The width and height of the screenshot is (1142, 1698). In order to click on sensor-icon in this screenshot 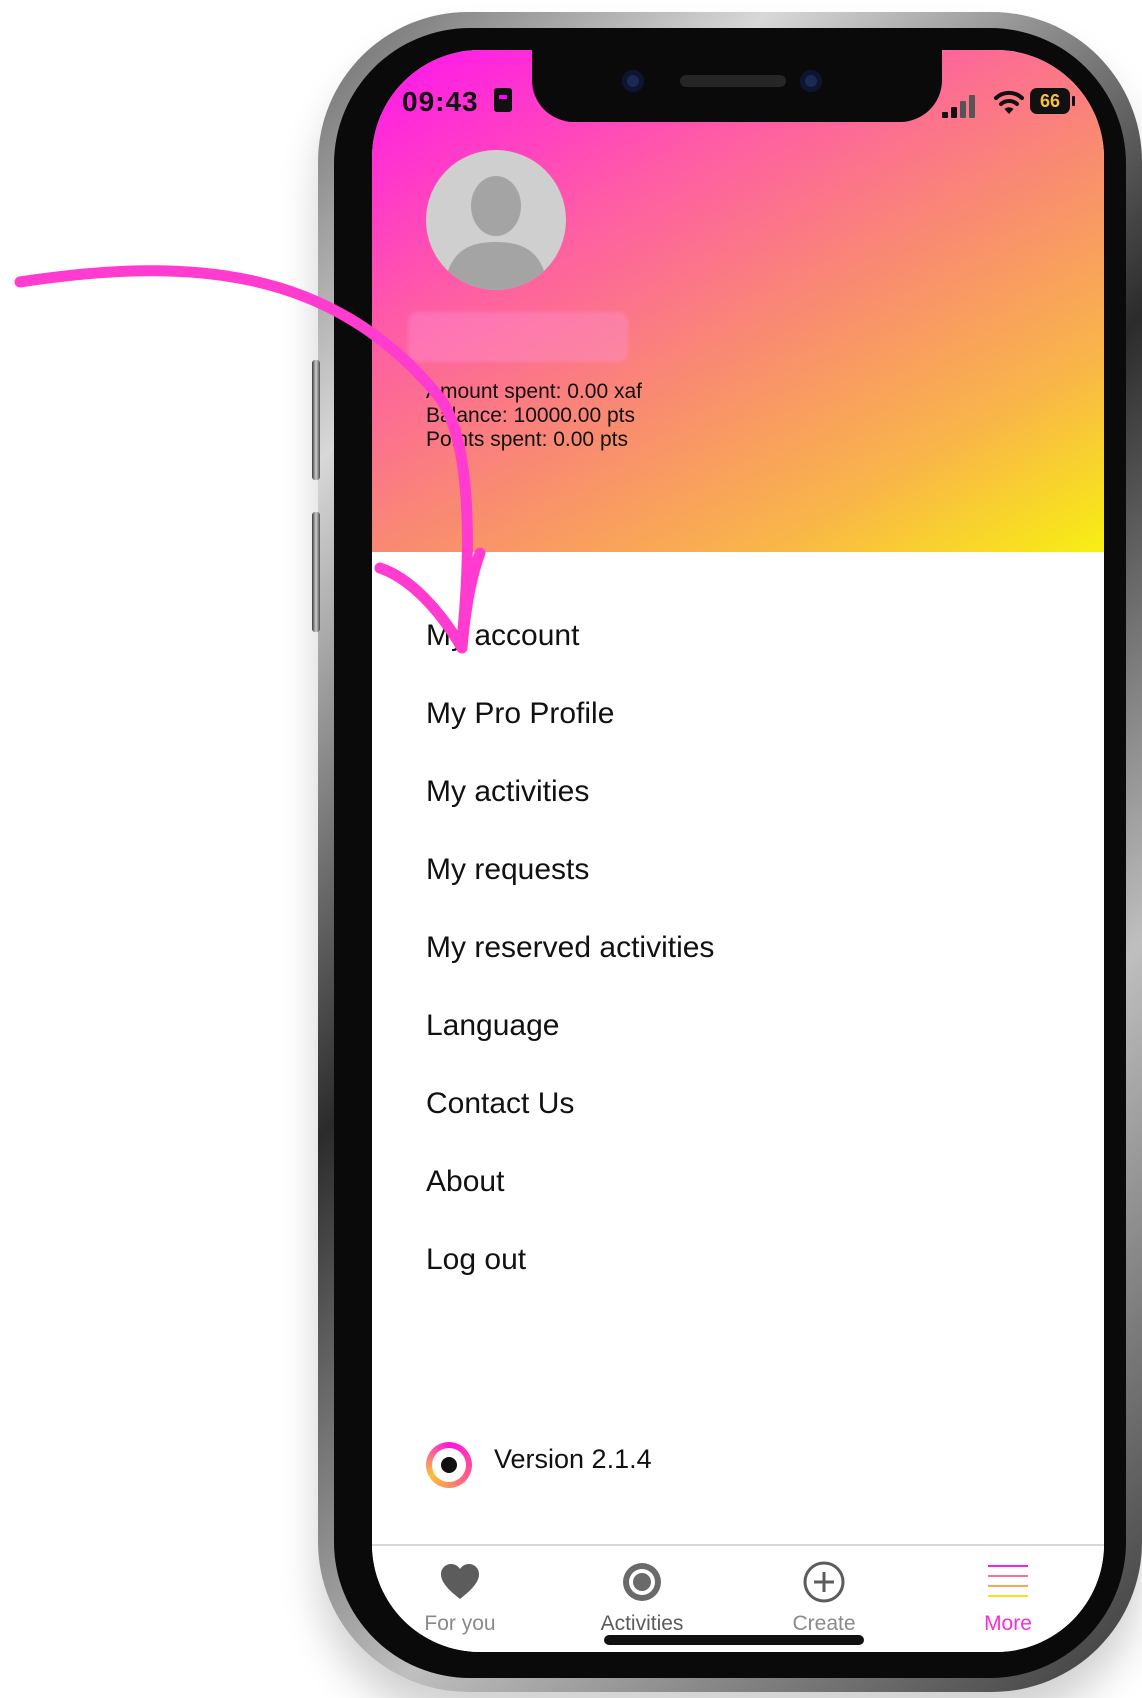, I will do `click(811, 81)`.